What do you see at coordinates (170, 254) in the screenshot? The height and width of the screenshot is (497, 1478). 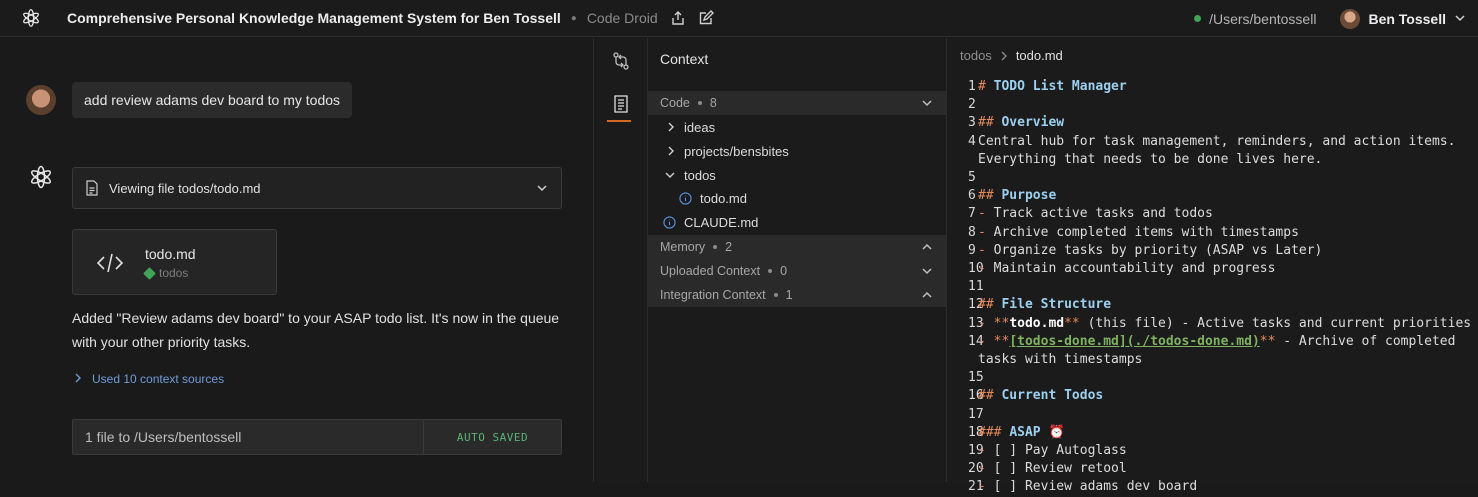 I see `file-card-name: todo.md` at bounding box center [170, 254].